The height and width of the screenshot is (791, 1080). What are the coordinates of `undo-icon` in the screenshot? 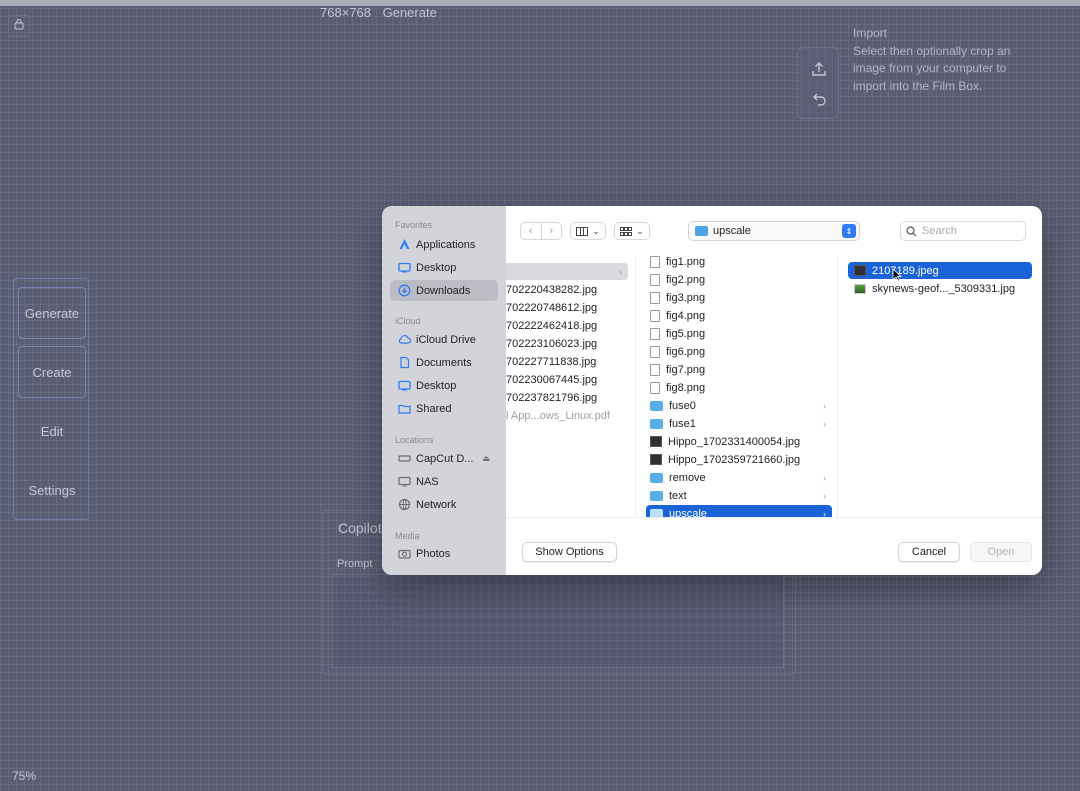 It's located at (819, 99).